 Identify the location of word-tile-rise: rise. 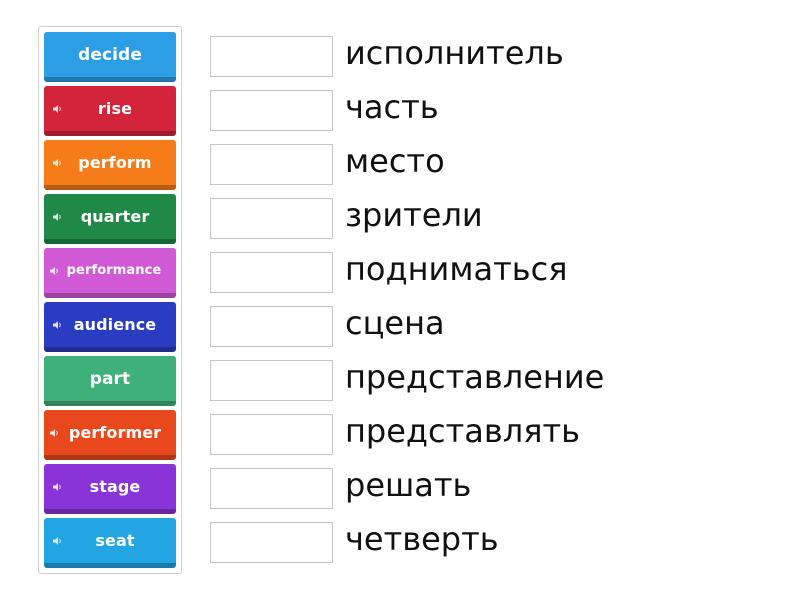
(110, 111).